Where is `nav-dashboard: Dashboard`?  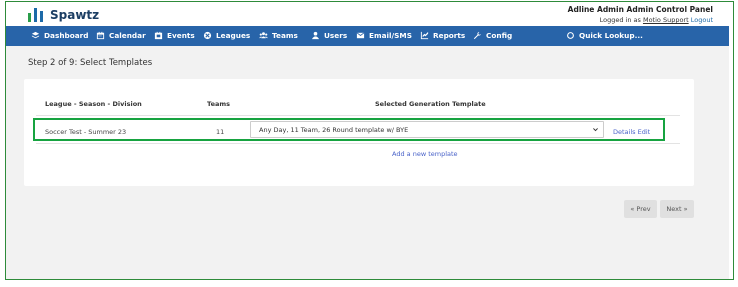
nav-dashboard: Dashboard is located at coordinates (60, 35).